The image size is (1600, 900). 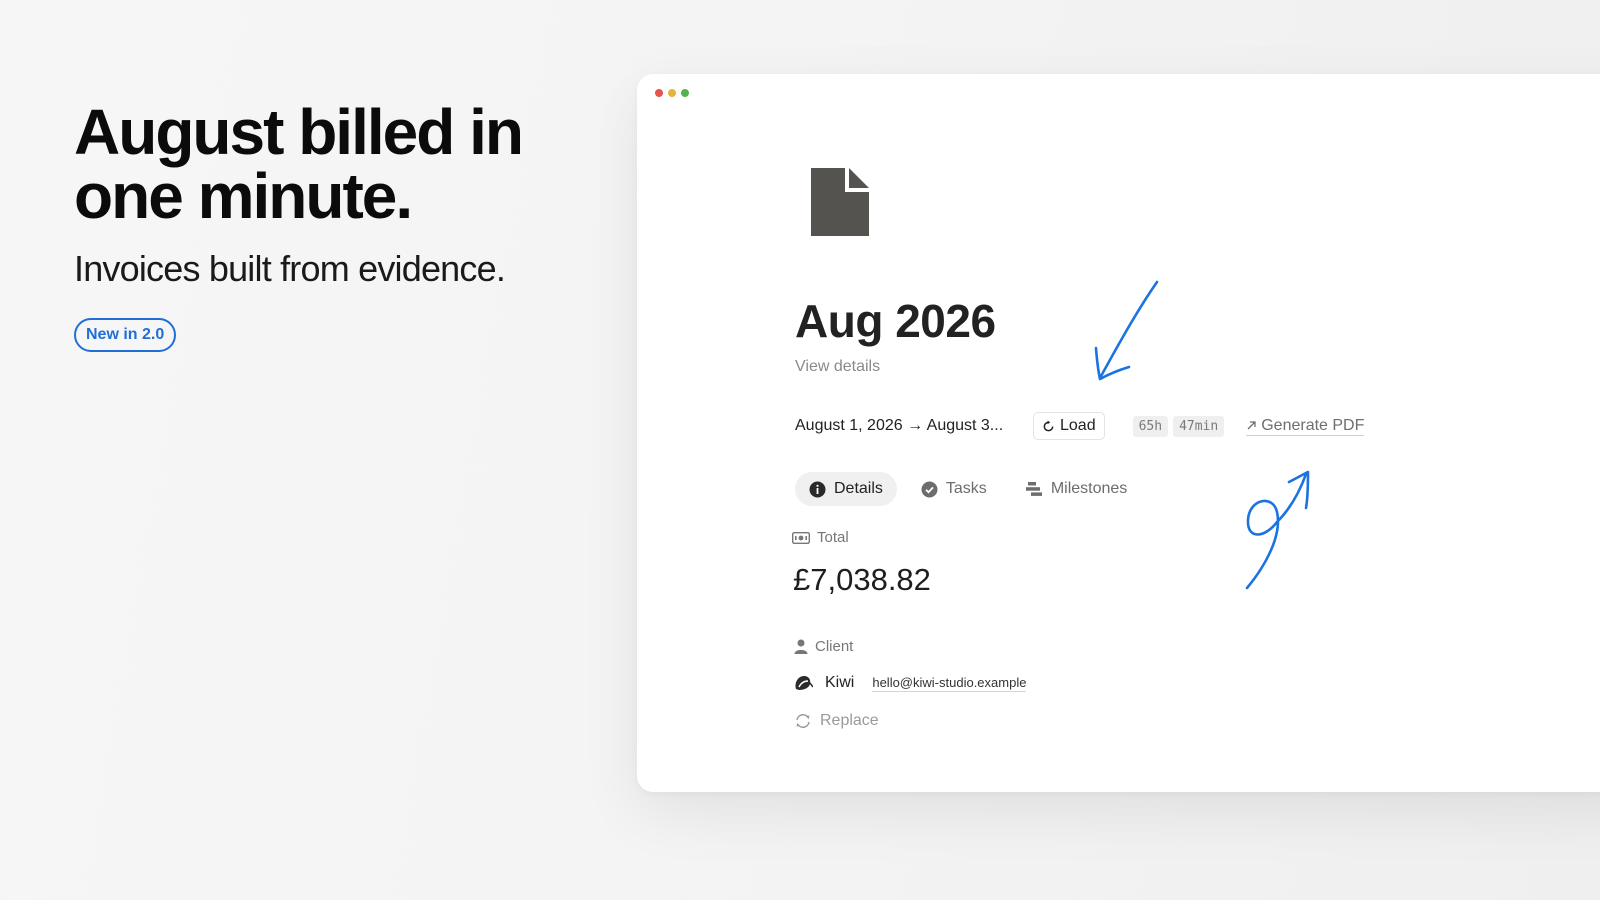 What do you see at coordinates (1202, 435) in the screenshot?
I see `annotation-layer` at bounding box center [1202, 435].